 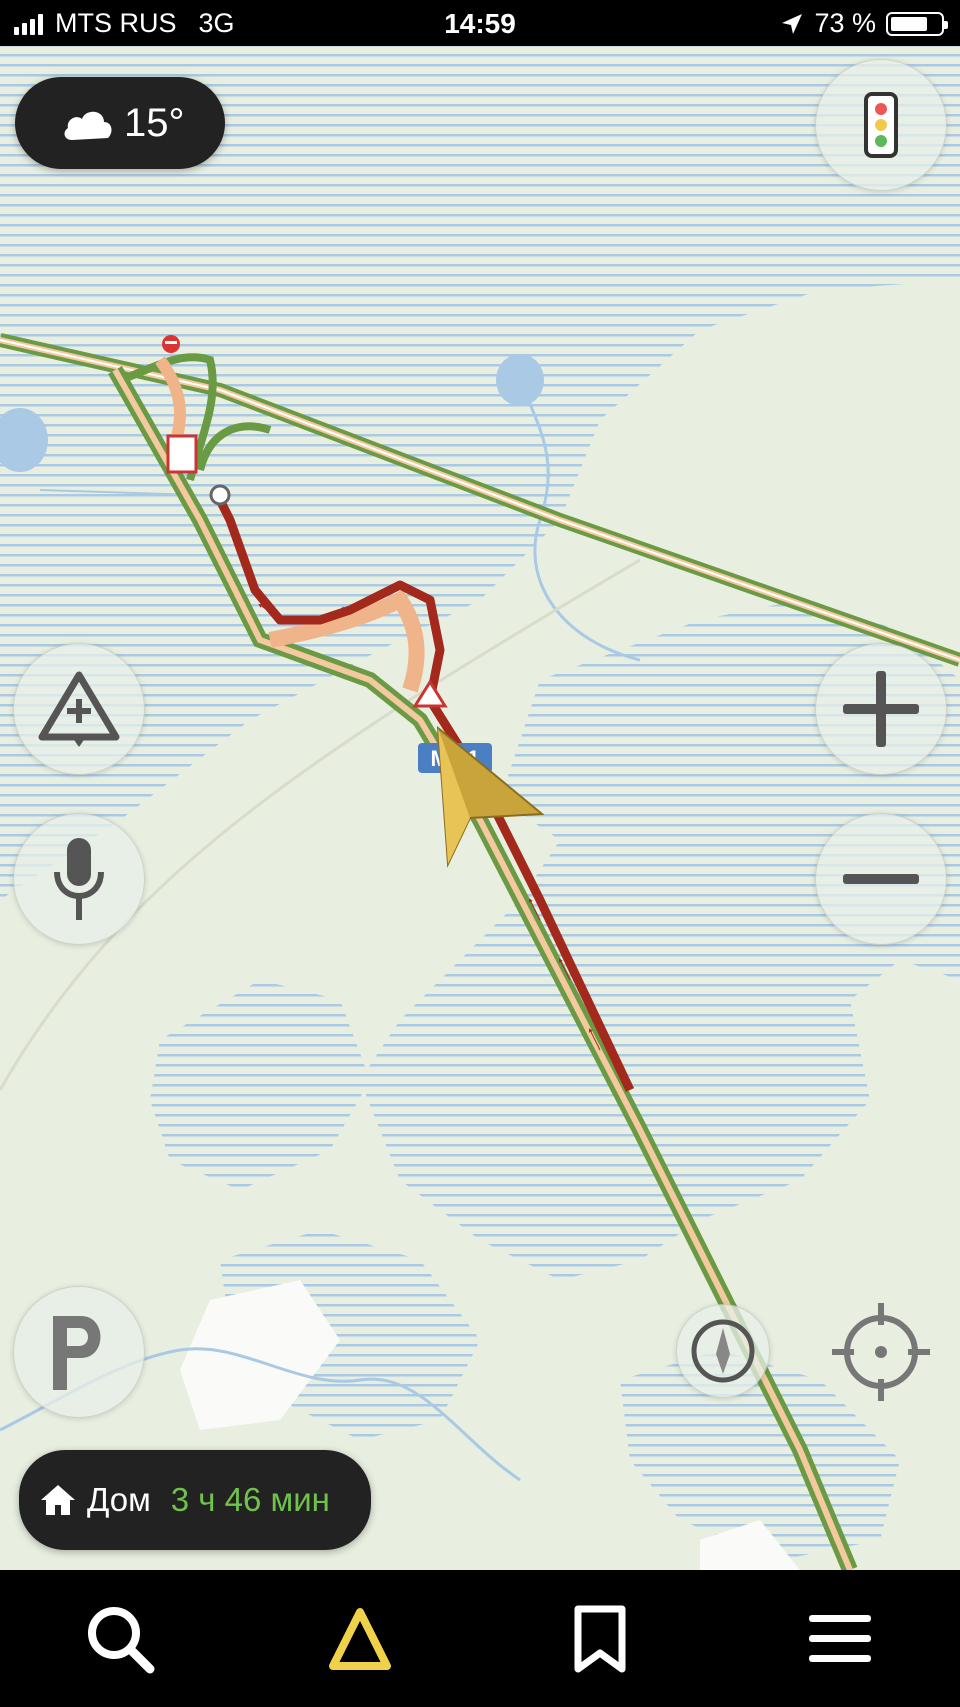 I want to click on traffic-toggle-button, so click(x=881, y=125).